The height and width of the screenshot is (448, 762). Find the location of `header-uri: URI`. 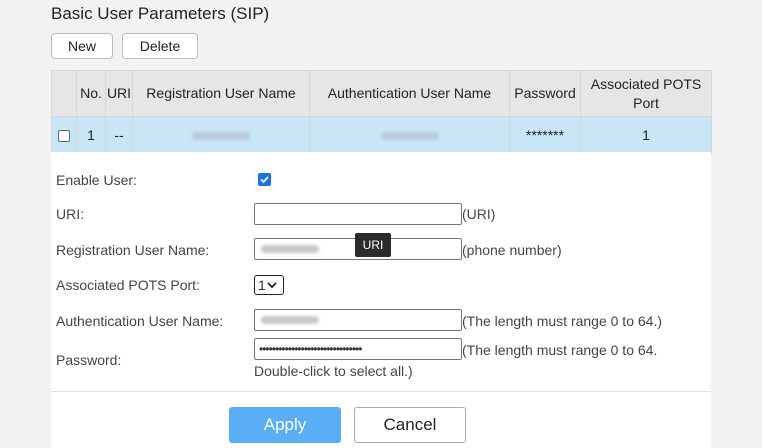

header-uri: URI is located at coordinates (119, 93).